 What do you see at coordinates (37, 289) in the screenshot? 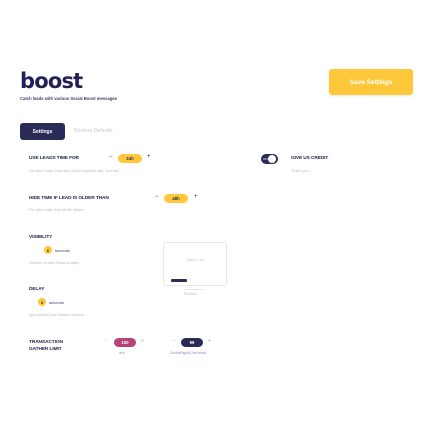
I see `delay-label: DELAY` at bounding box center [37, 289].